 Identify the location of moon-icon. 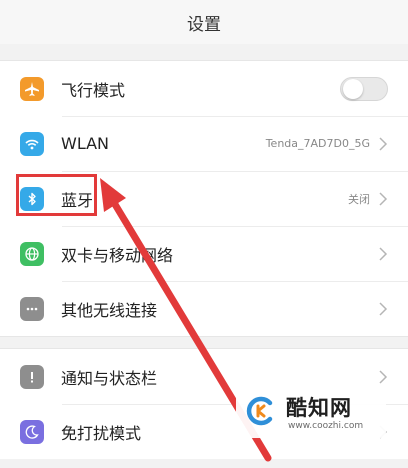
(32, 431).